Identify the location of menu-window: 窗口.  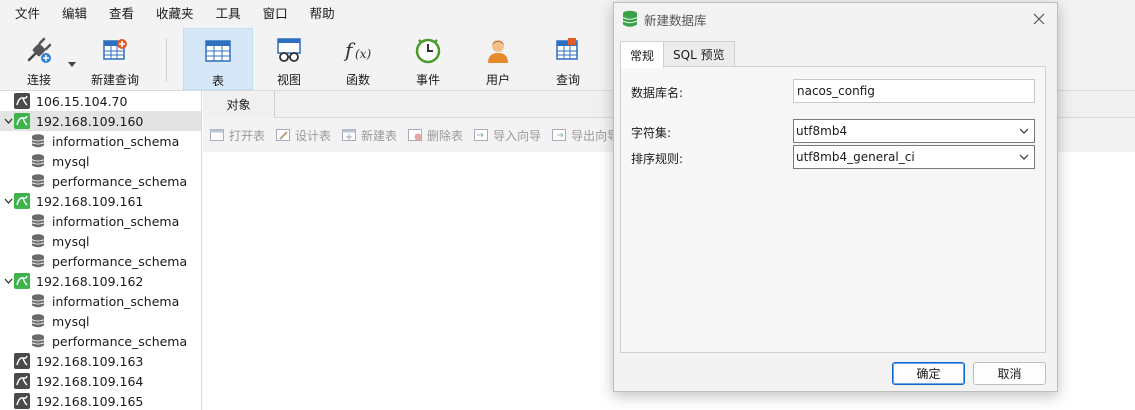
(275, 14).